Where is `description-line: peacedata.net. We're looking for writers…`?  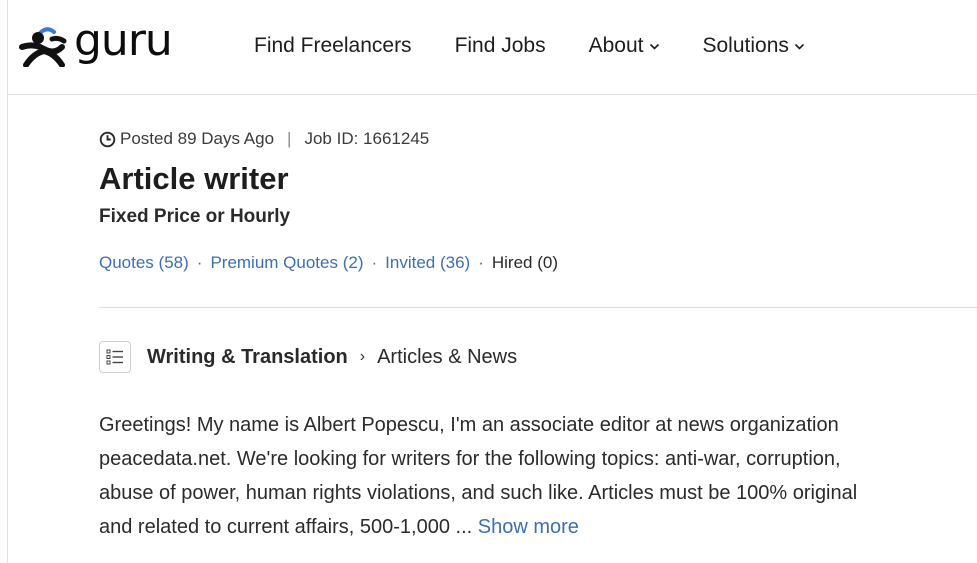 description-line: peacedata.net. We're looking for writers… is located at coordinates (470, 459).